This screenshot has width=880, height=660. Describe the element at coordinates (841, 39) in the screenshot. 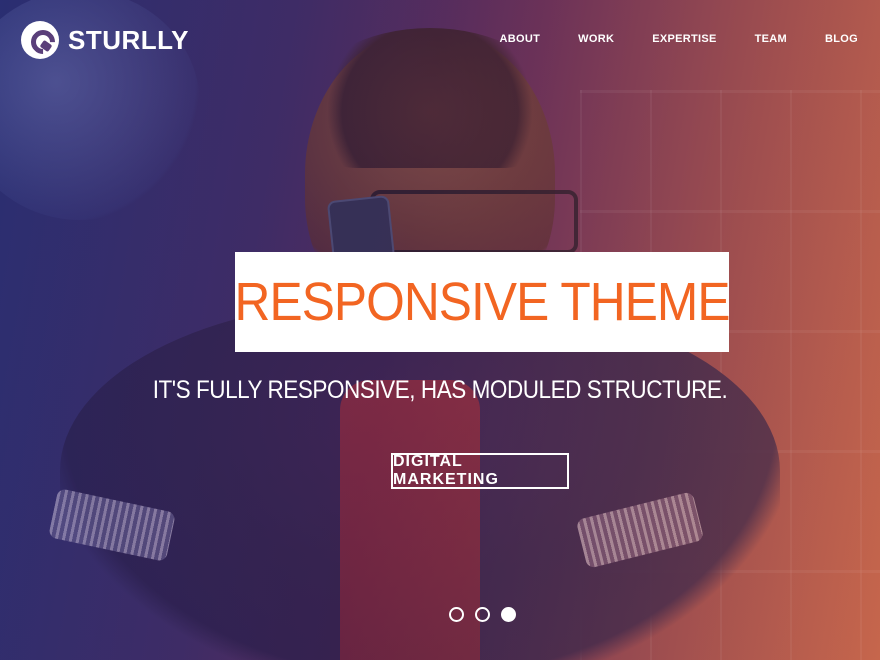

I see `nav-item-blog: BLOG` at that location.